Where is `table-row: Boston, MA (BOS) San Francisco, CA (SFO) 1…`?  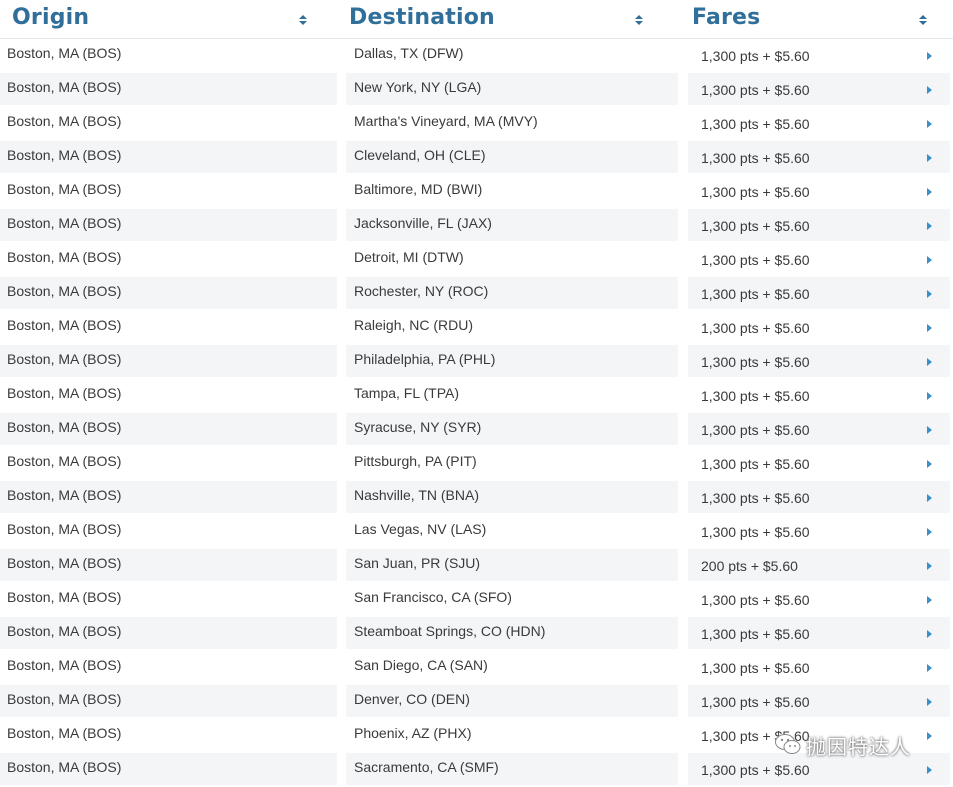
table-row: Boston, MA (BOS) San Francisco, CA (SFO) 1… is located at coordinates (476, 599).